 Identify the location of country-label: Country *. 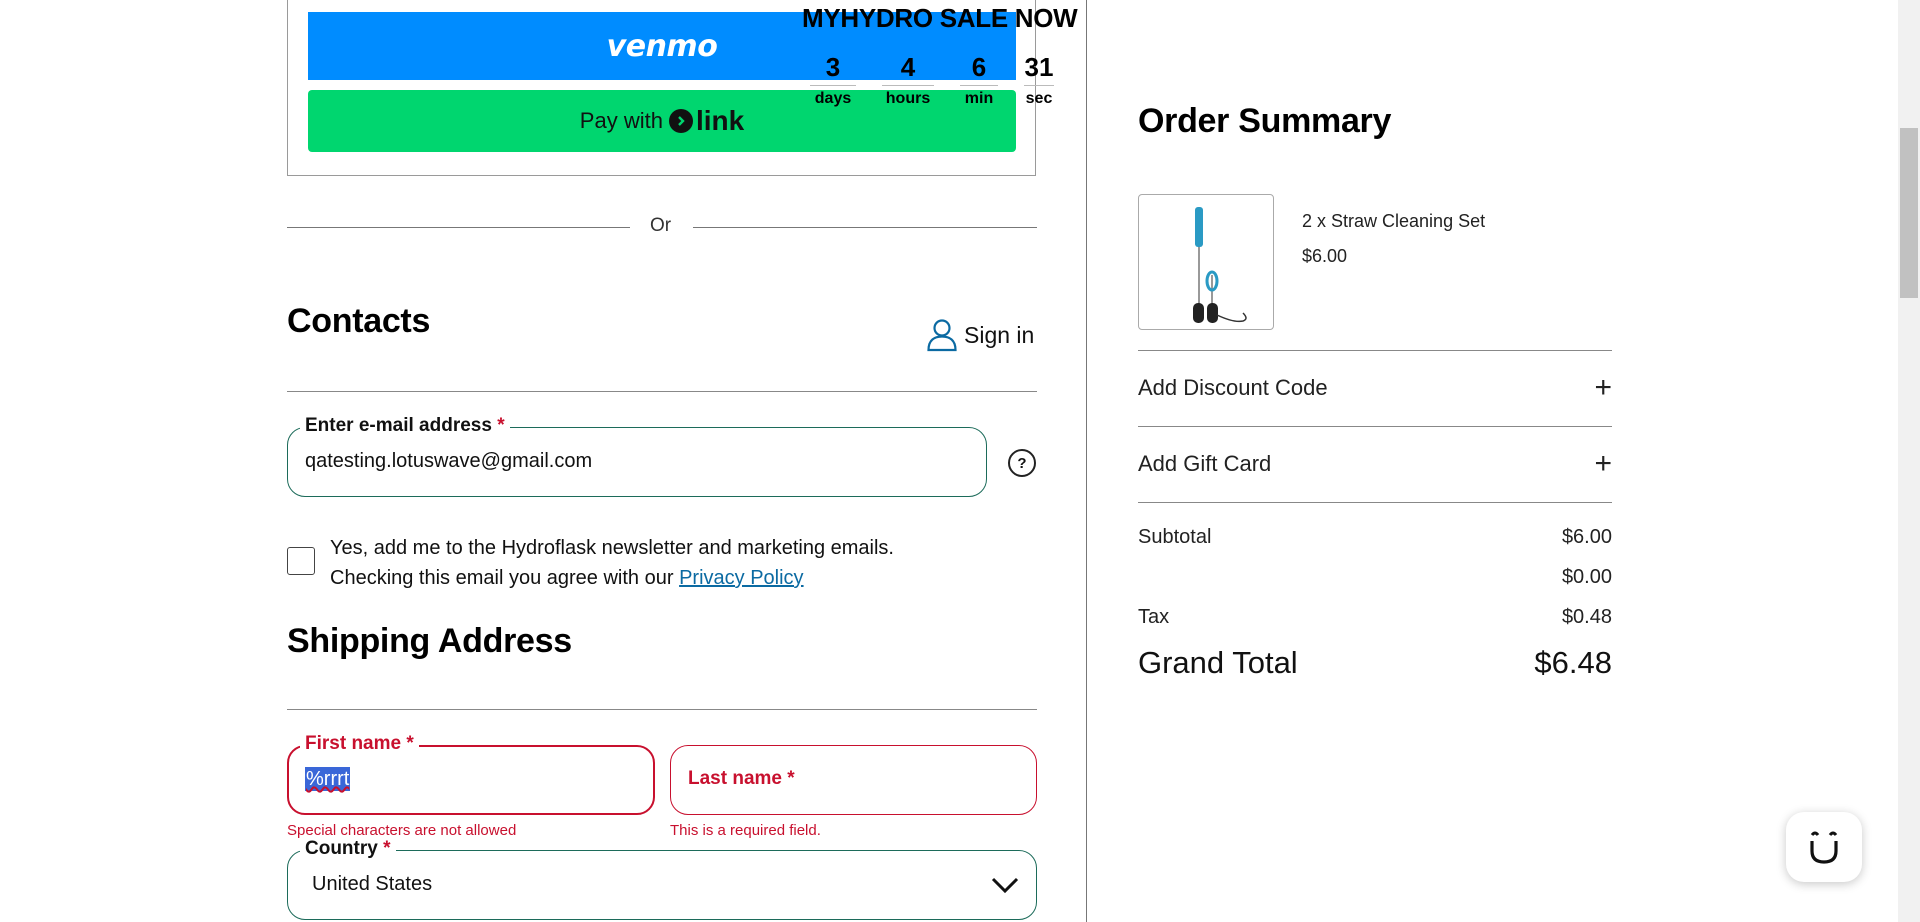
(348, 849).